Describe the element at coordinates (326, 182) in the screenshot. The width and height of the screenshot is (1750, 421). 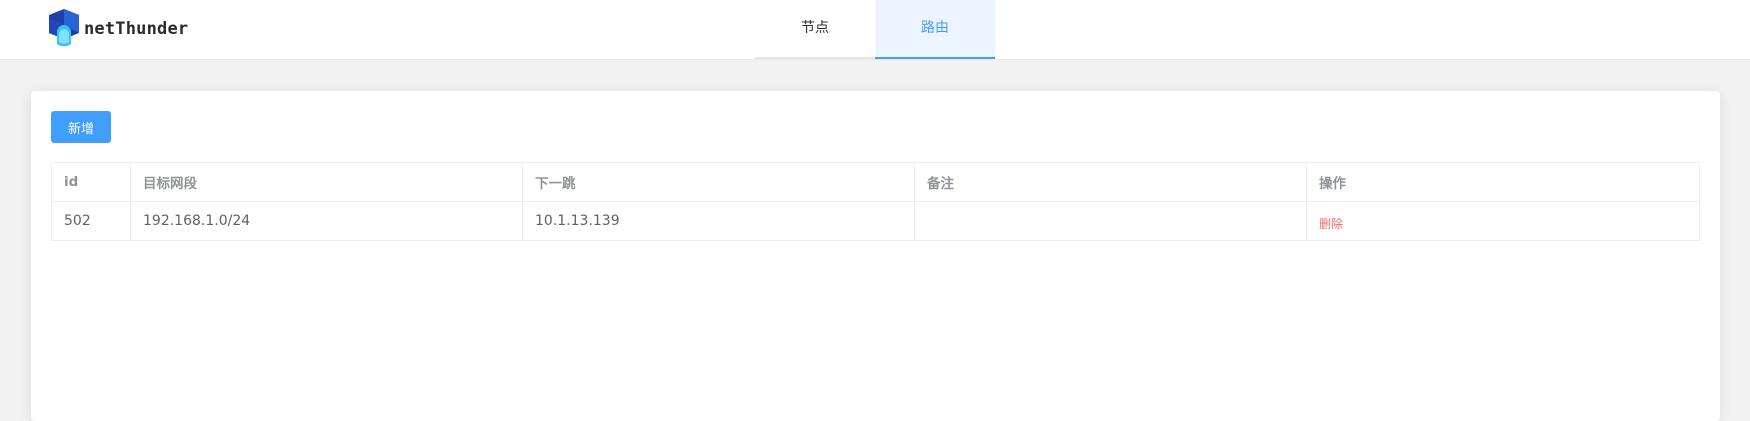
I see `column-header-target: 目标网段` at that location.